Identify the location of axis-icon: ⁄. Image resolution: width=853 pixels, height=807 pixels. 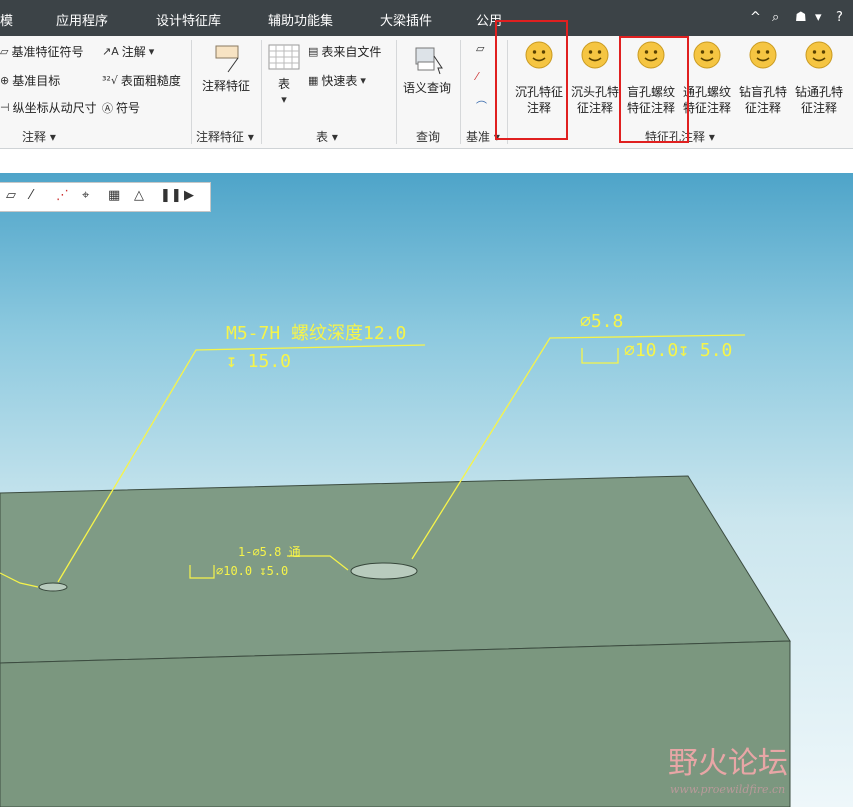
(477, 76).